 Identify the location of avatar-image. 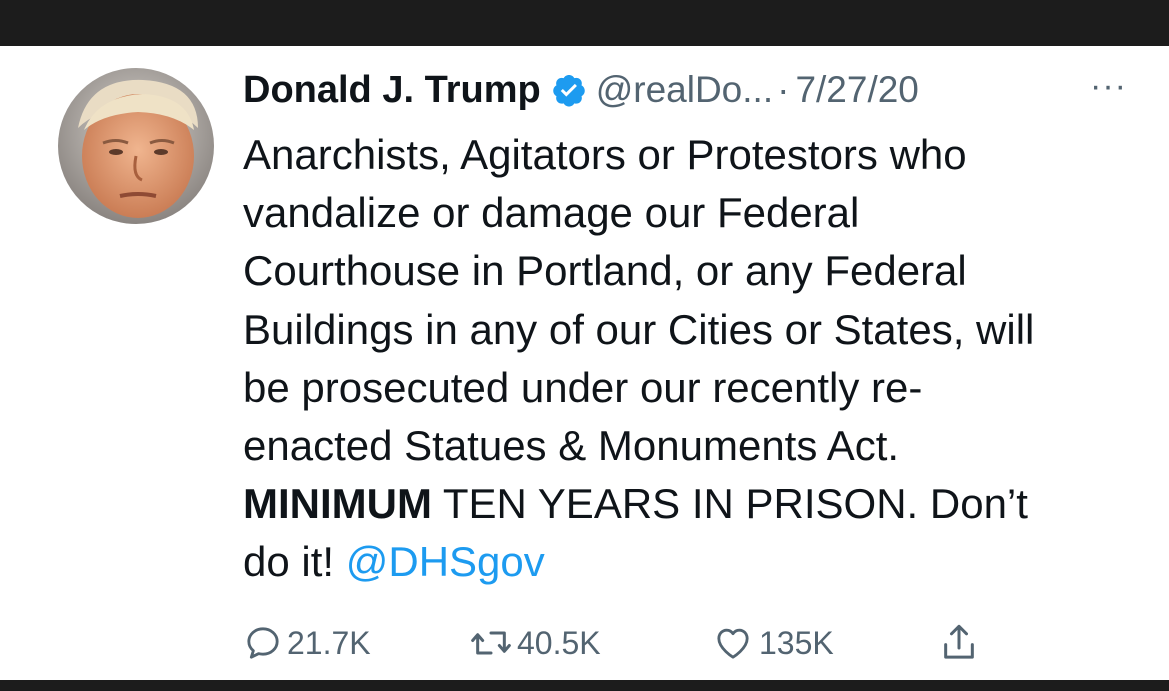
(136, 146).